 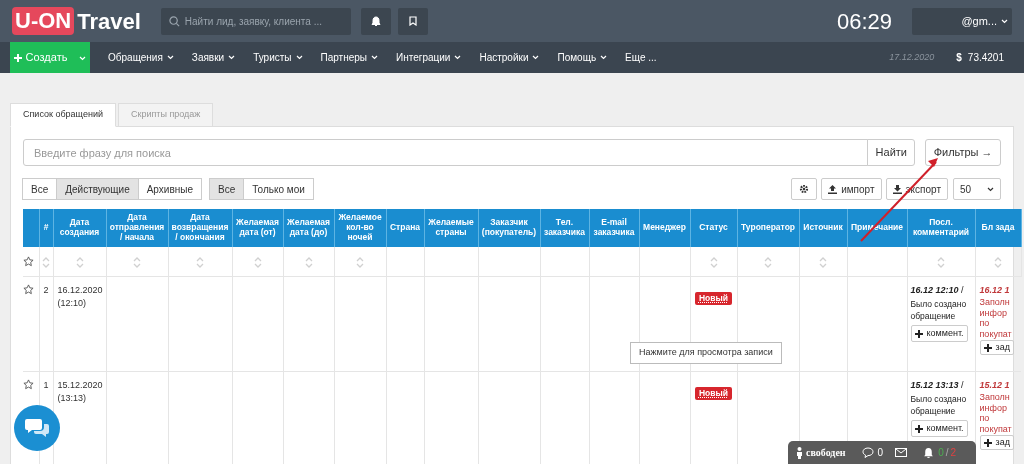 I want to click on presence-status: свободен, so click(x=826, y=452).